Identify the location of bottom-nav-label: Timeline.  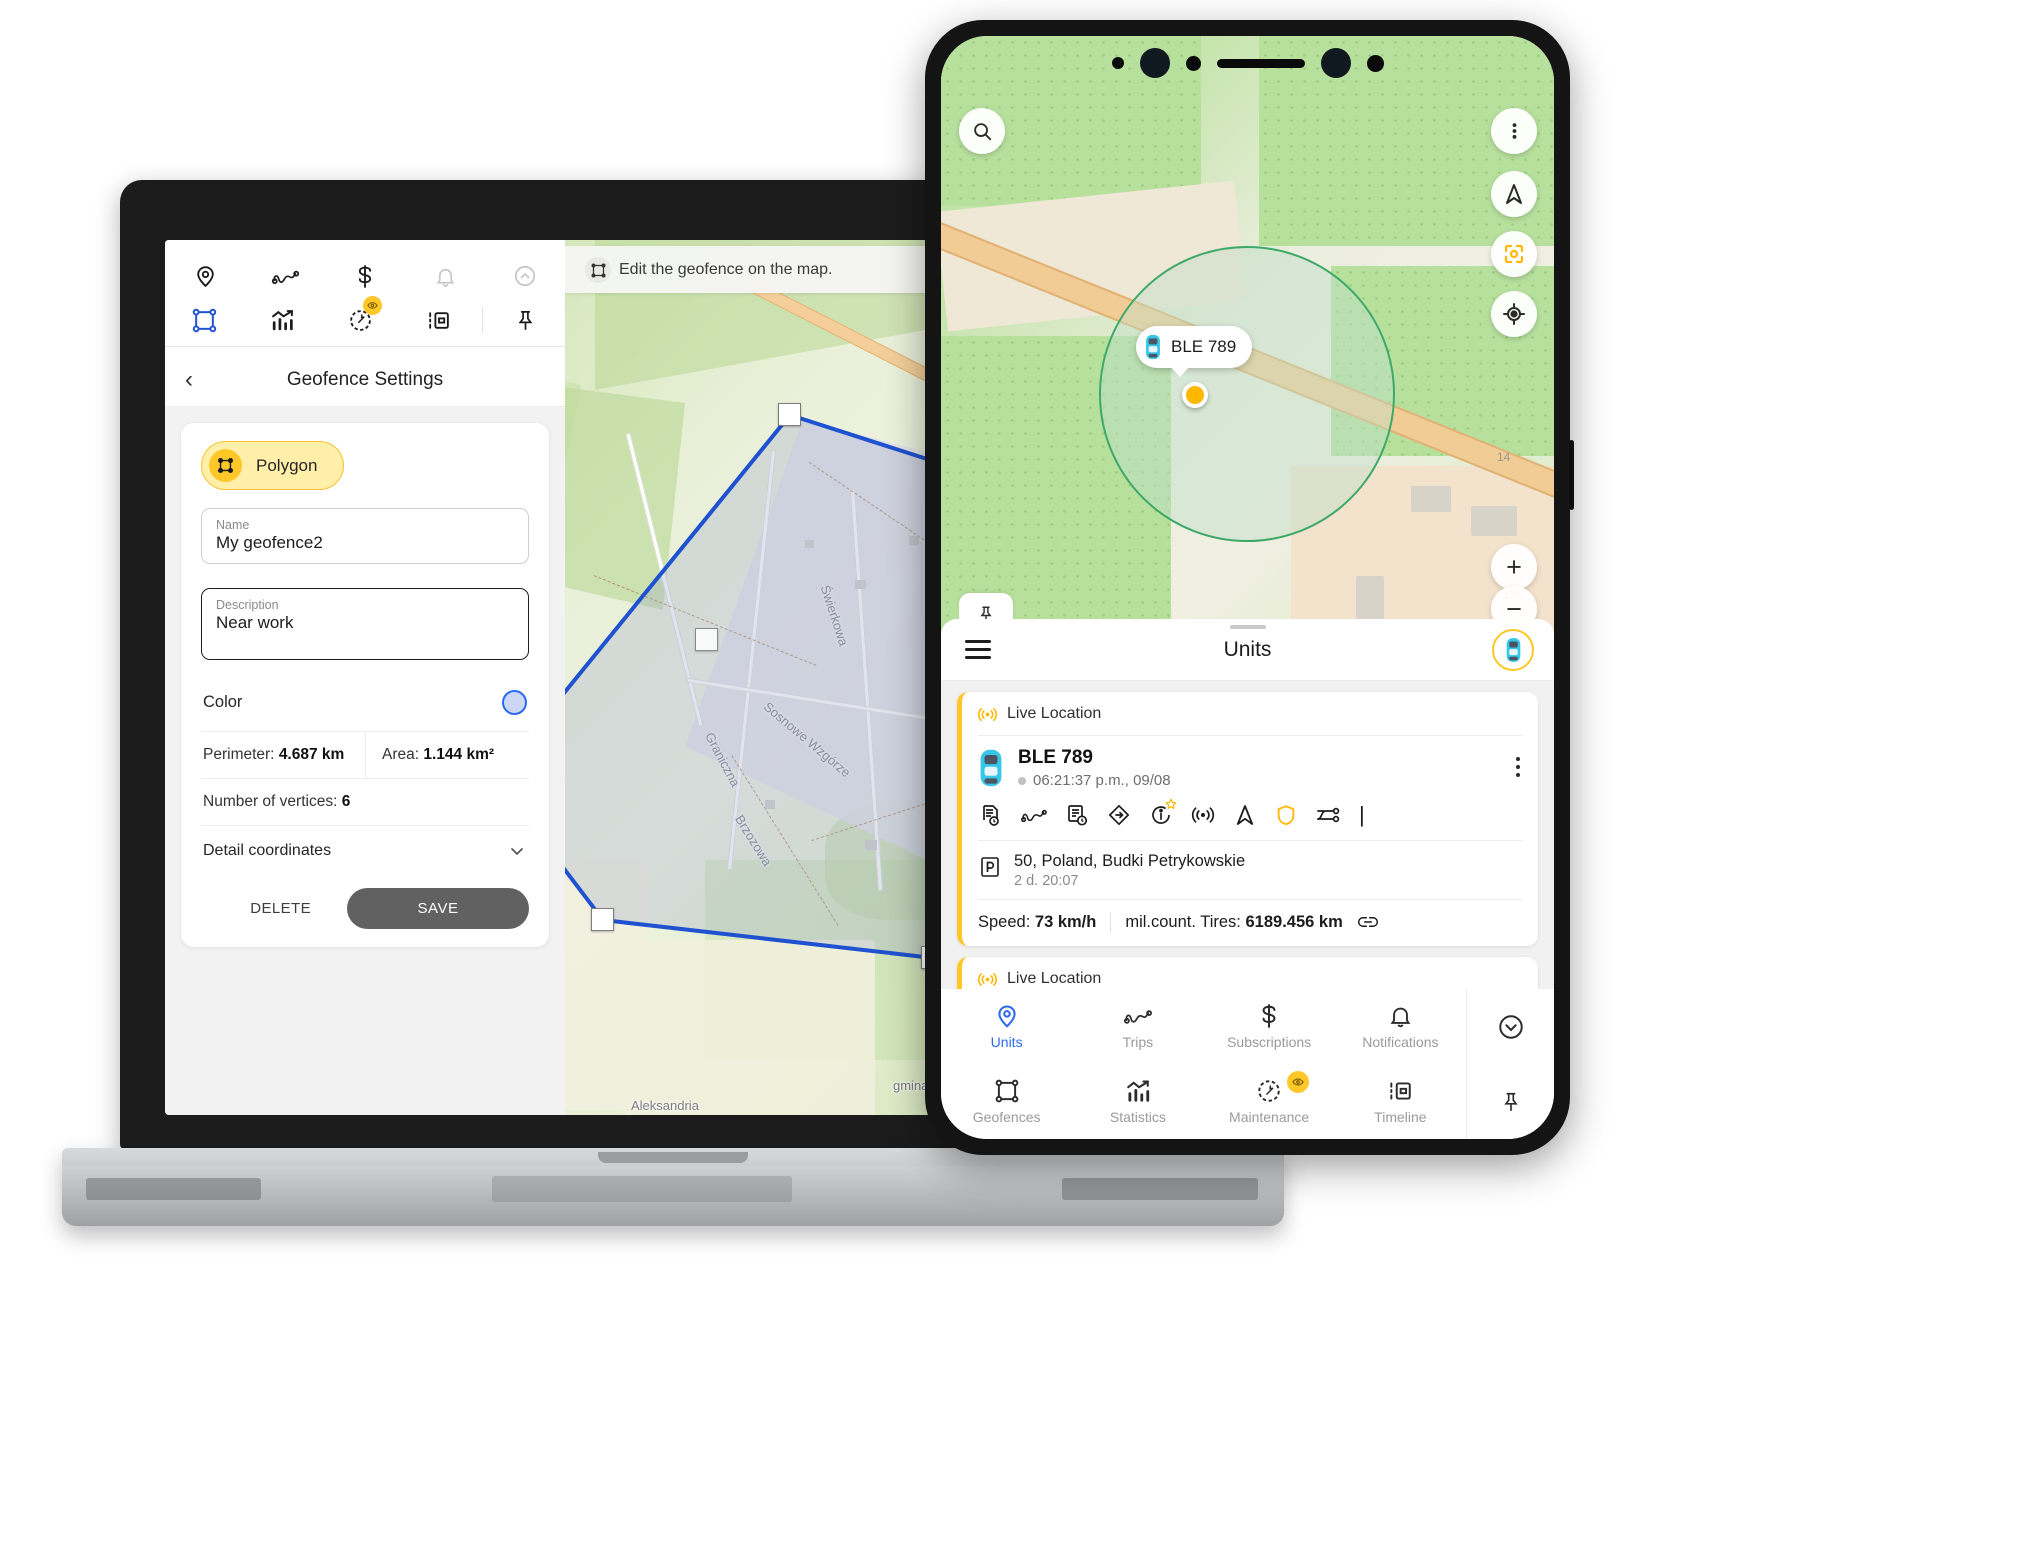
(1400, 1117).